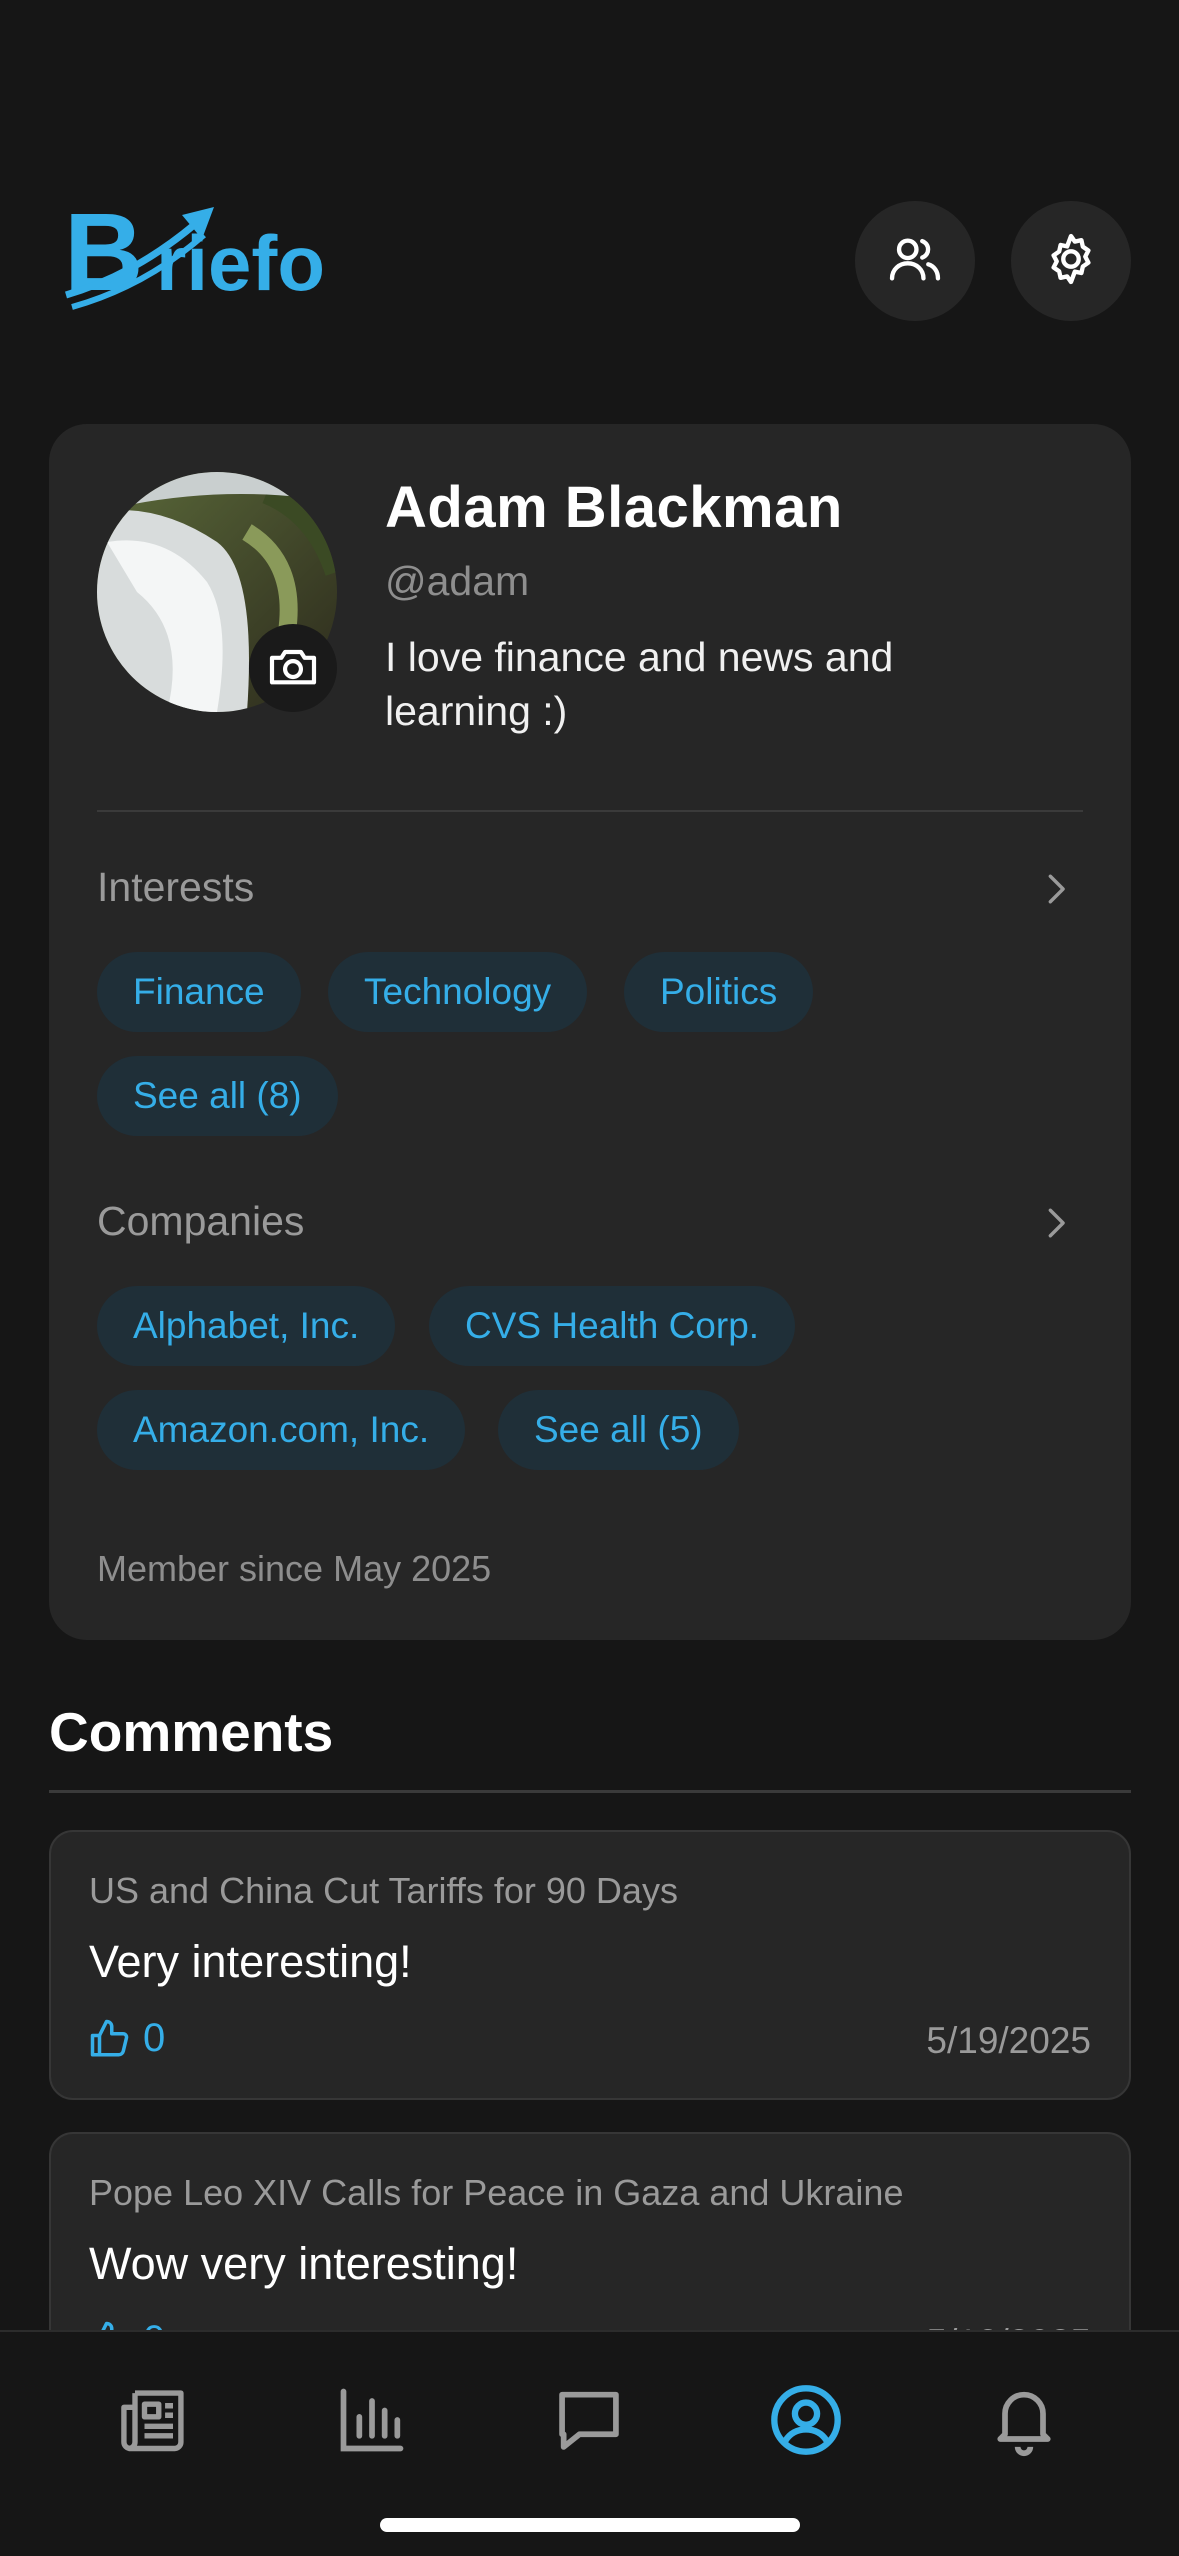 The image size is (1179, 2556). I want to click on profile-name: Adam Blackman, so click(614, 507).